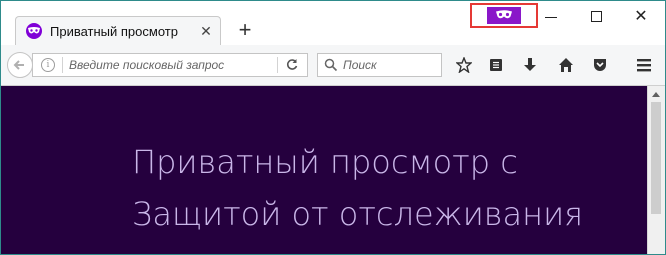  Describe the element at coordinates (245, 30) in the screenshot. I see `new-tab-button: +` at that location.